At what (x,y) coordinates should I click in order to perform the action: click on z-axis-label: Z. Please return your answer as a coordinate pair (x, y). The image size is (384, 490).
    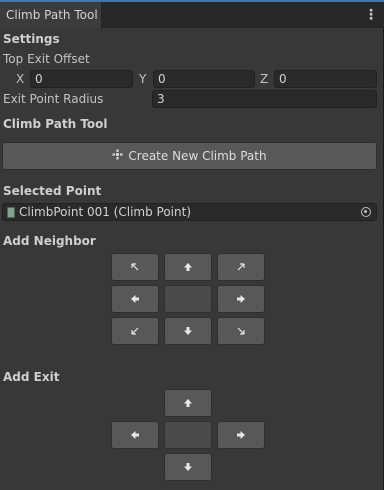
    Looking at the image, I should click on (264, 79).